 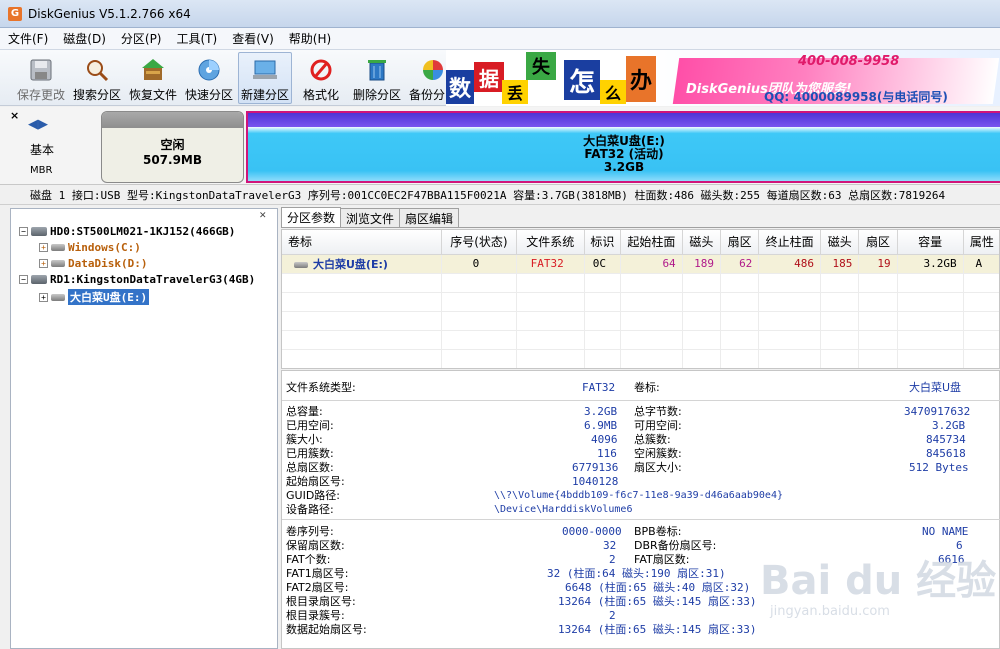 What do you see at coordinates (137, 279) in the screenshot?
I see `tree-node-rd1: − RD1:KingstonDataTravelerG3(4GB)` at bounding box center [137, 279].